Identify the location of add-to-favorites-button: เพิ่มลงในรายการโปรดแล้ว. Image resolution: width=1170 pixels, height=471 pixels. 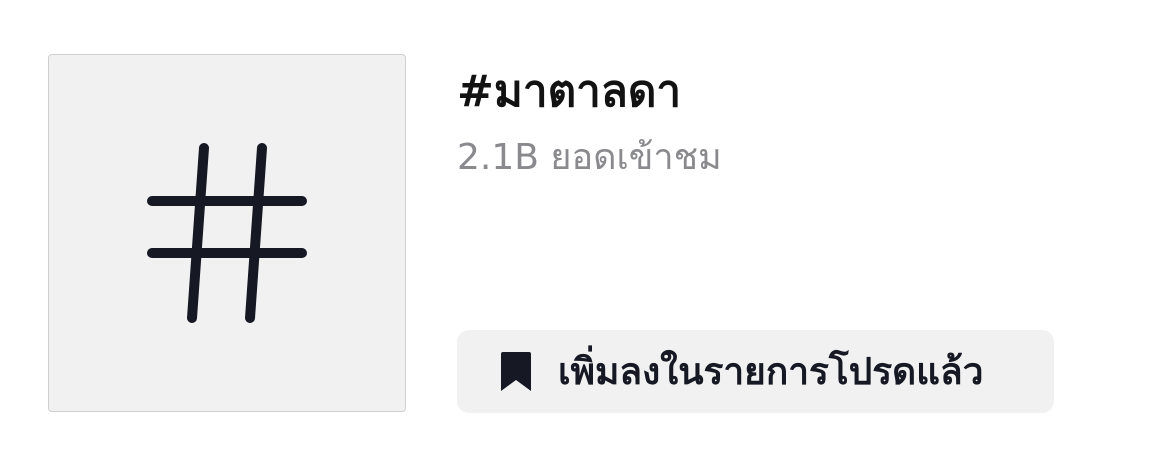
(755, 371).